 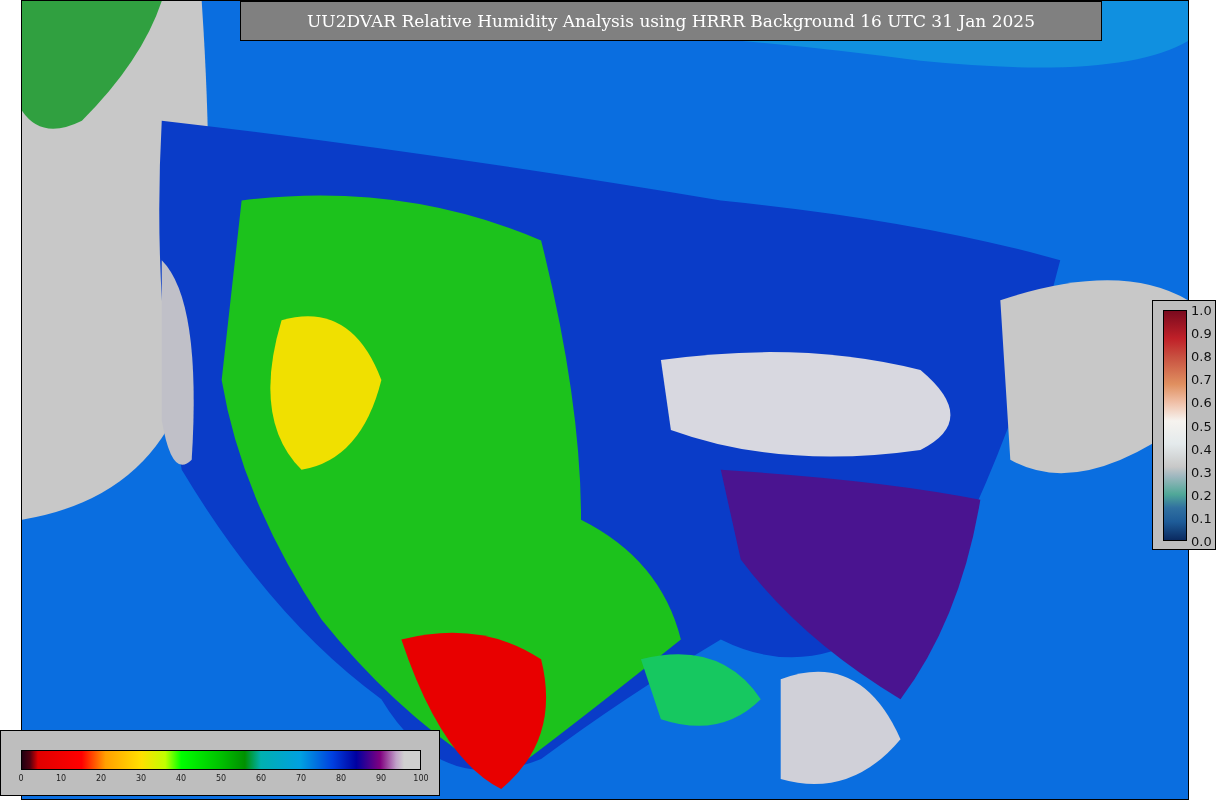 What do you see at coordinates (1201, 425) in the screenshot?
I see `scale-label: 0.5` at bounding box center [1201, 425].